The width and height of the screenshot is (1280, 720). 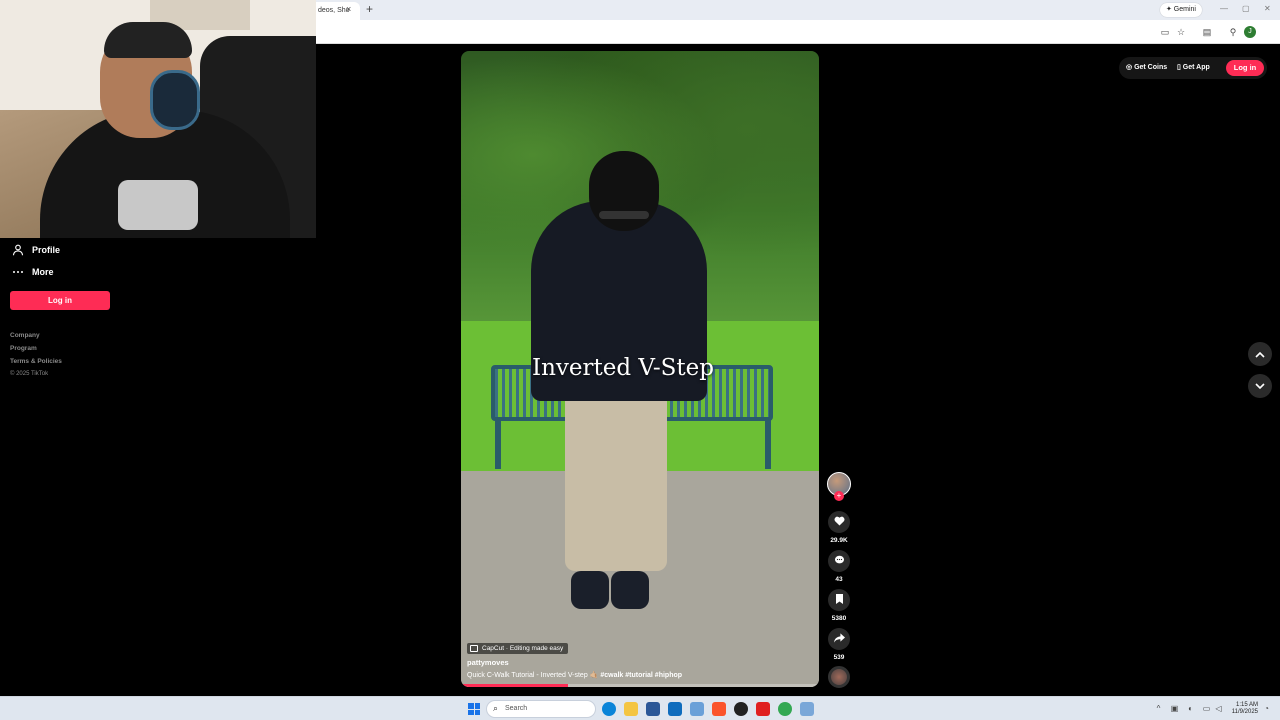 I want to click on like-button, so click(x=839, y=522).